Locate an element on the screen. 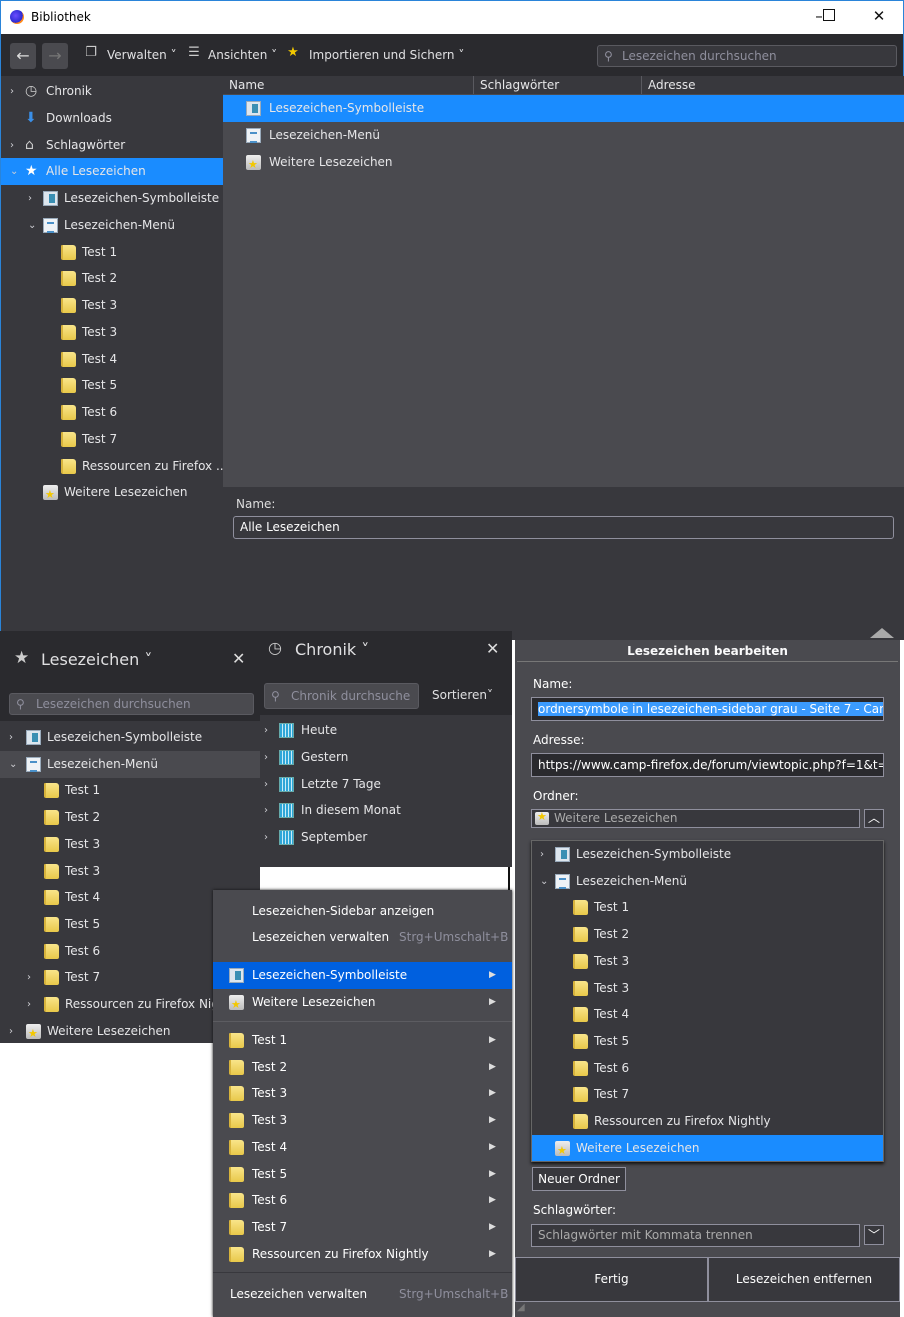  tree-item: › September is located at coordinates (386, 837).